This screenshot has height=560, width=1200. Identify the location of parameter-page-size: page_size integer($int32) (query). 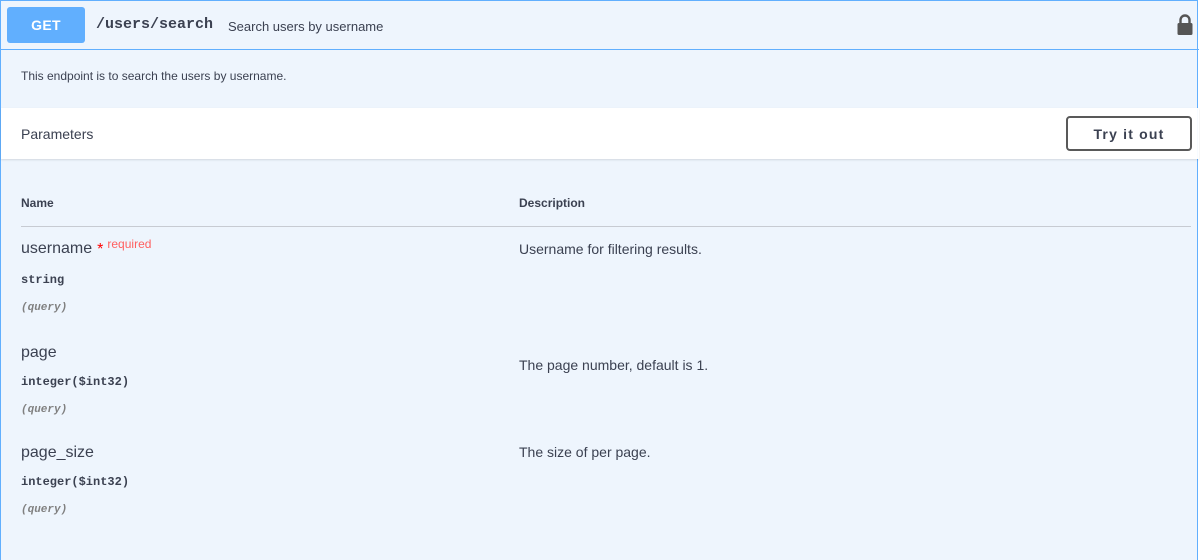
(75, 480).